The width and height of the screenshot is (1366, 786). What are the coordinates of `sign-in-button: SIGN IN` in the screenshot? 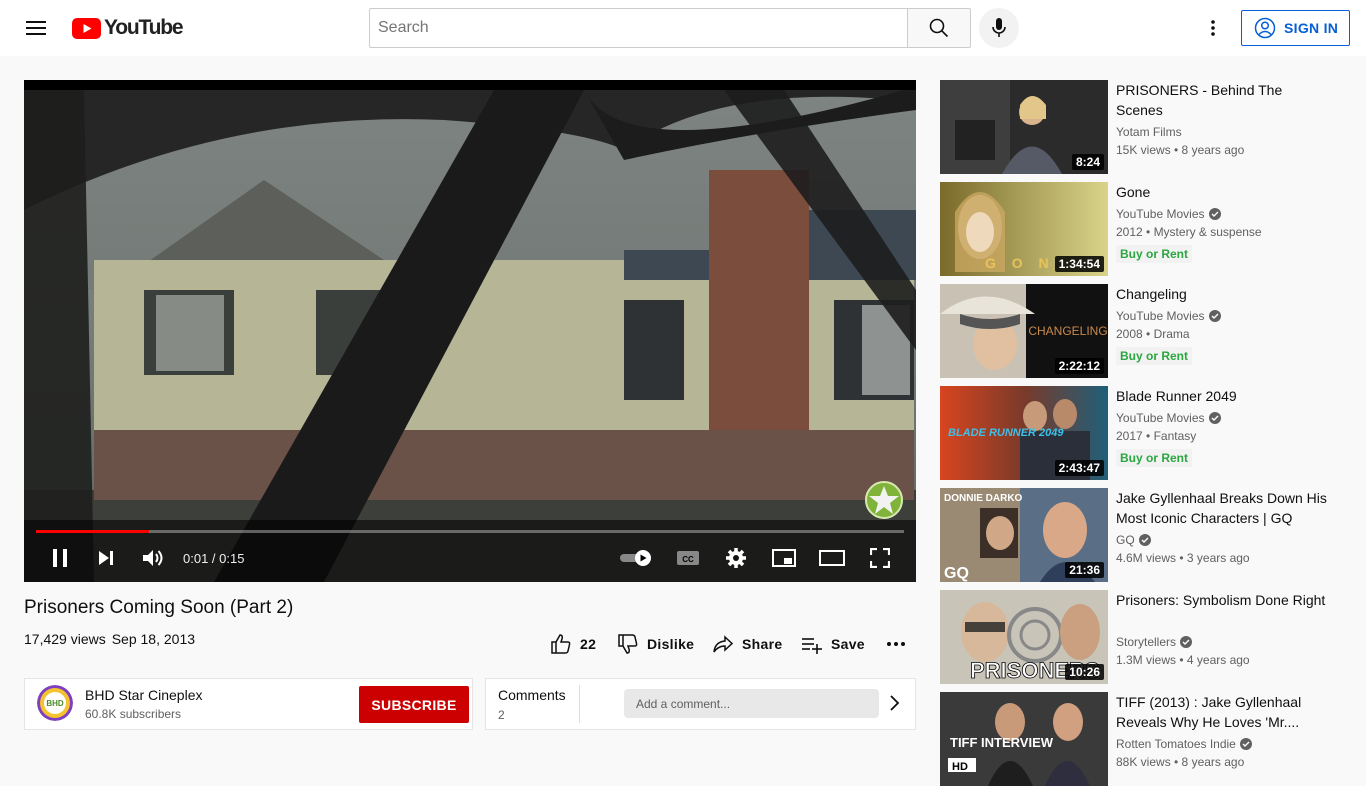 It's located at (1295, 28).